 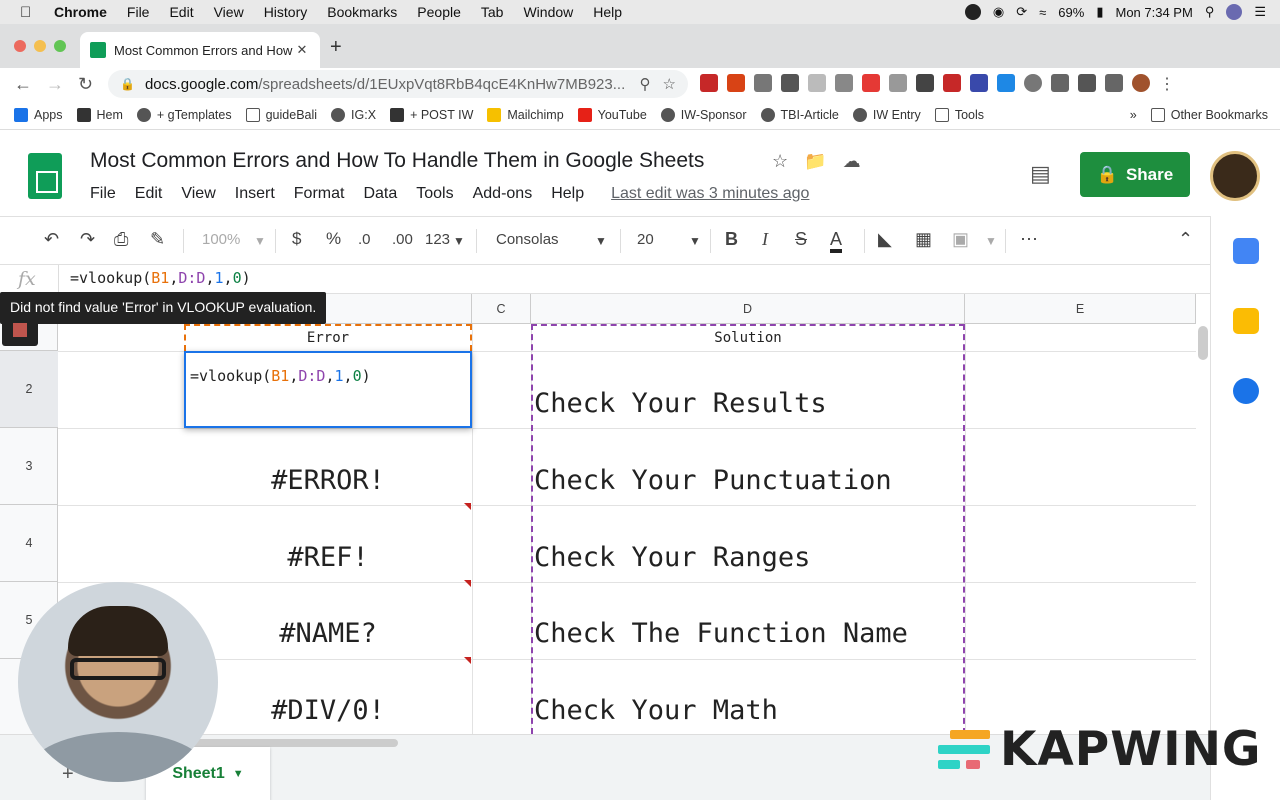 I want to click on bookmark-star-icon: ☆, so click(x=669, y=84).